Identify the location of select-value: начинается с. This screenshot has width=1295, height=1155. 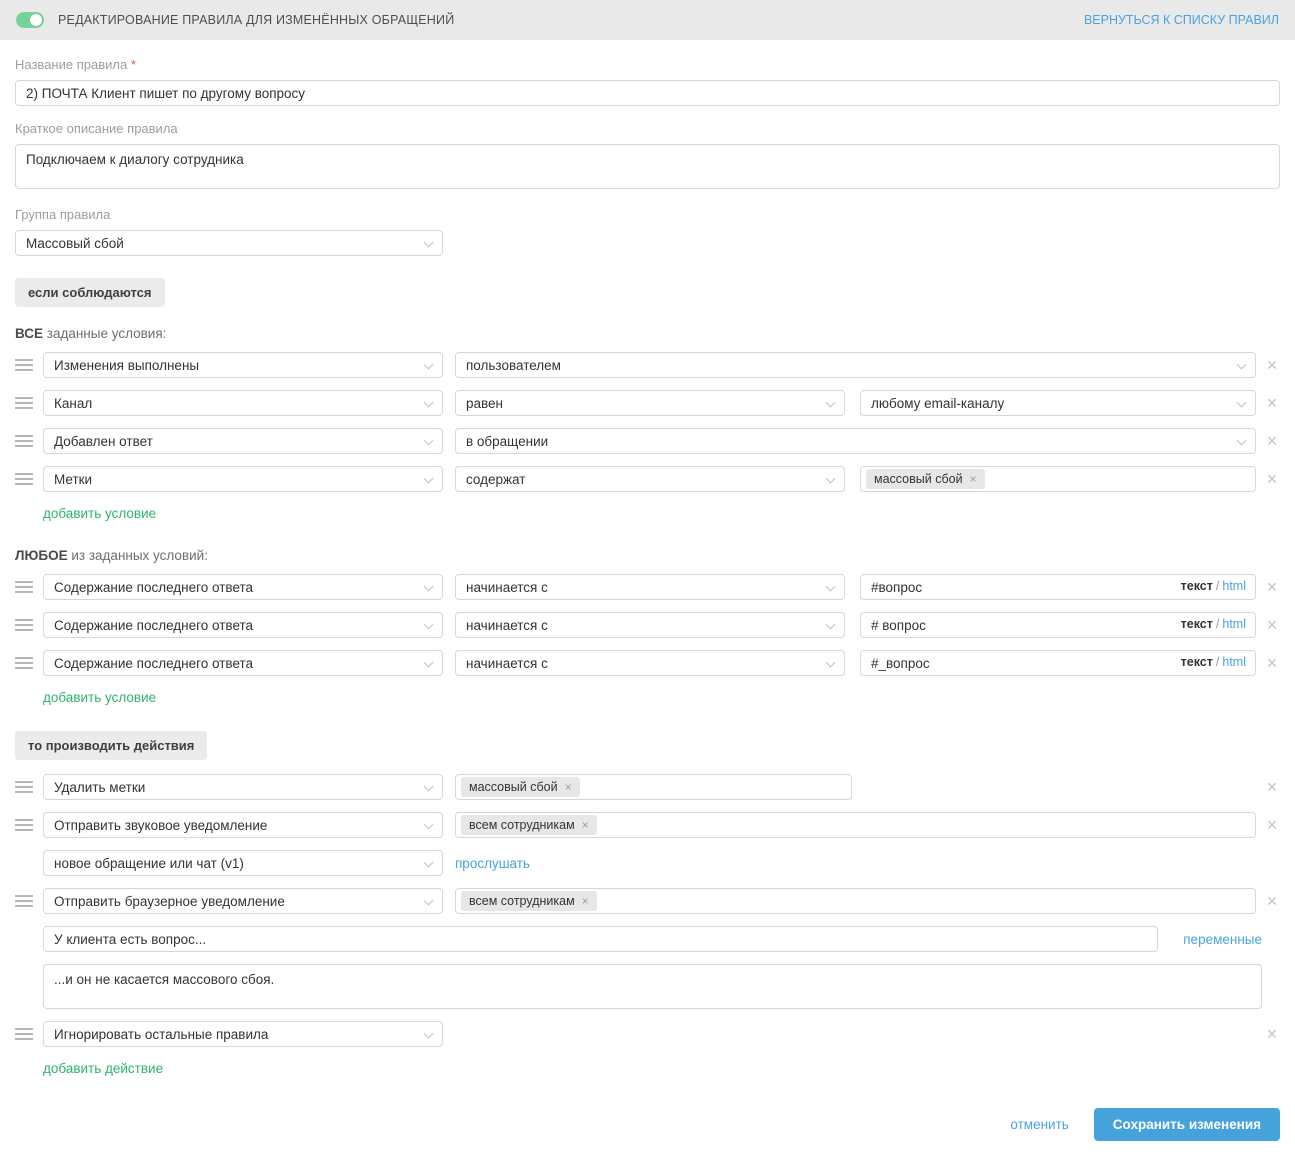
(507, 587).